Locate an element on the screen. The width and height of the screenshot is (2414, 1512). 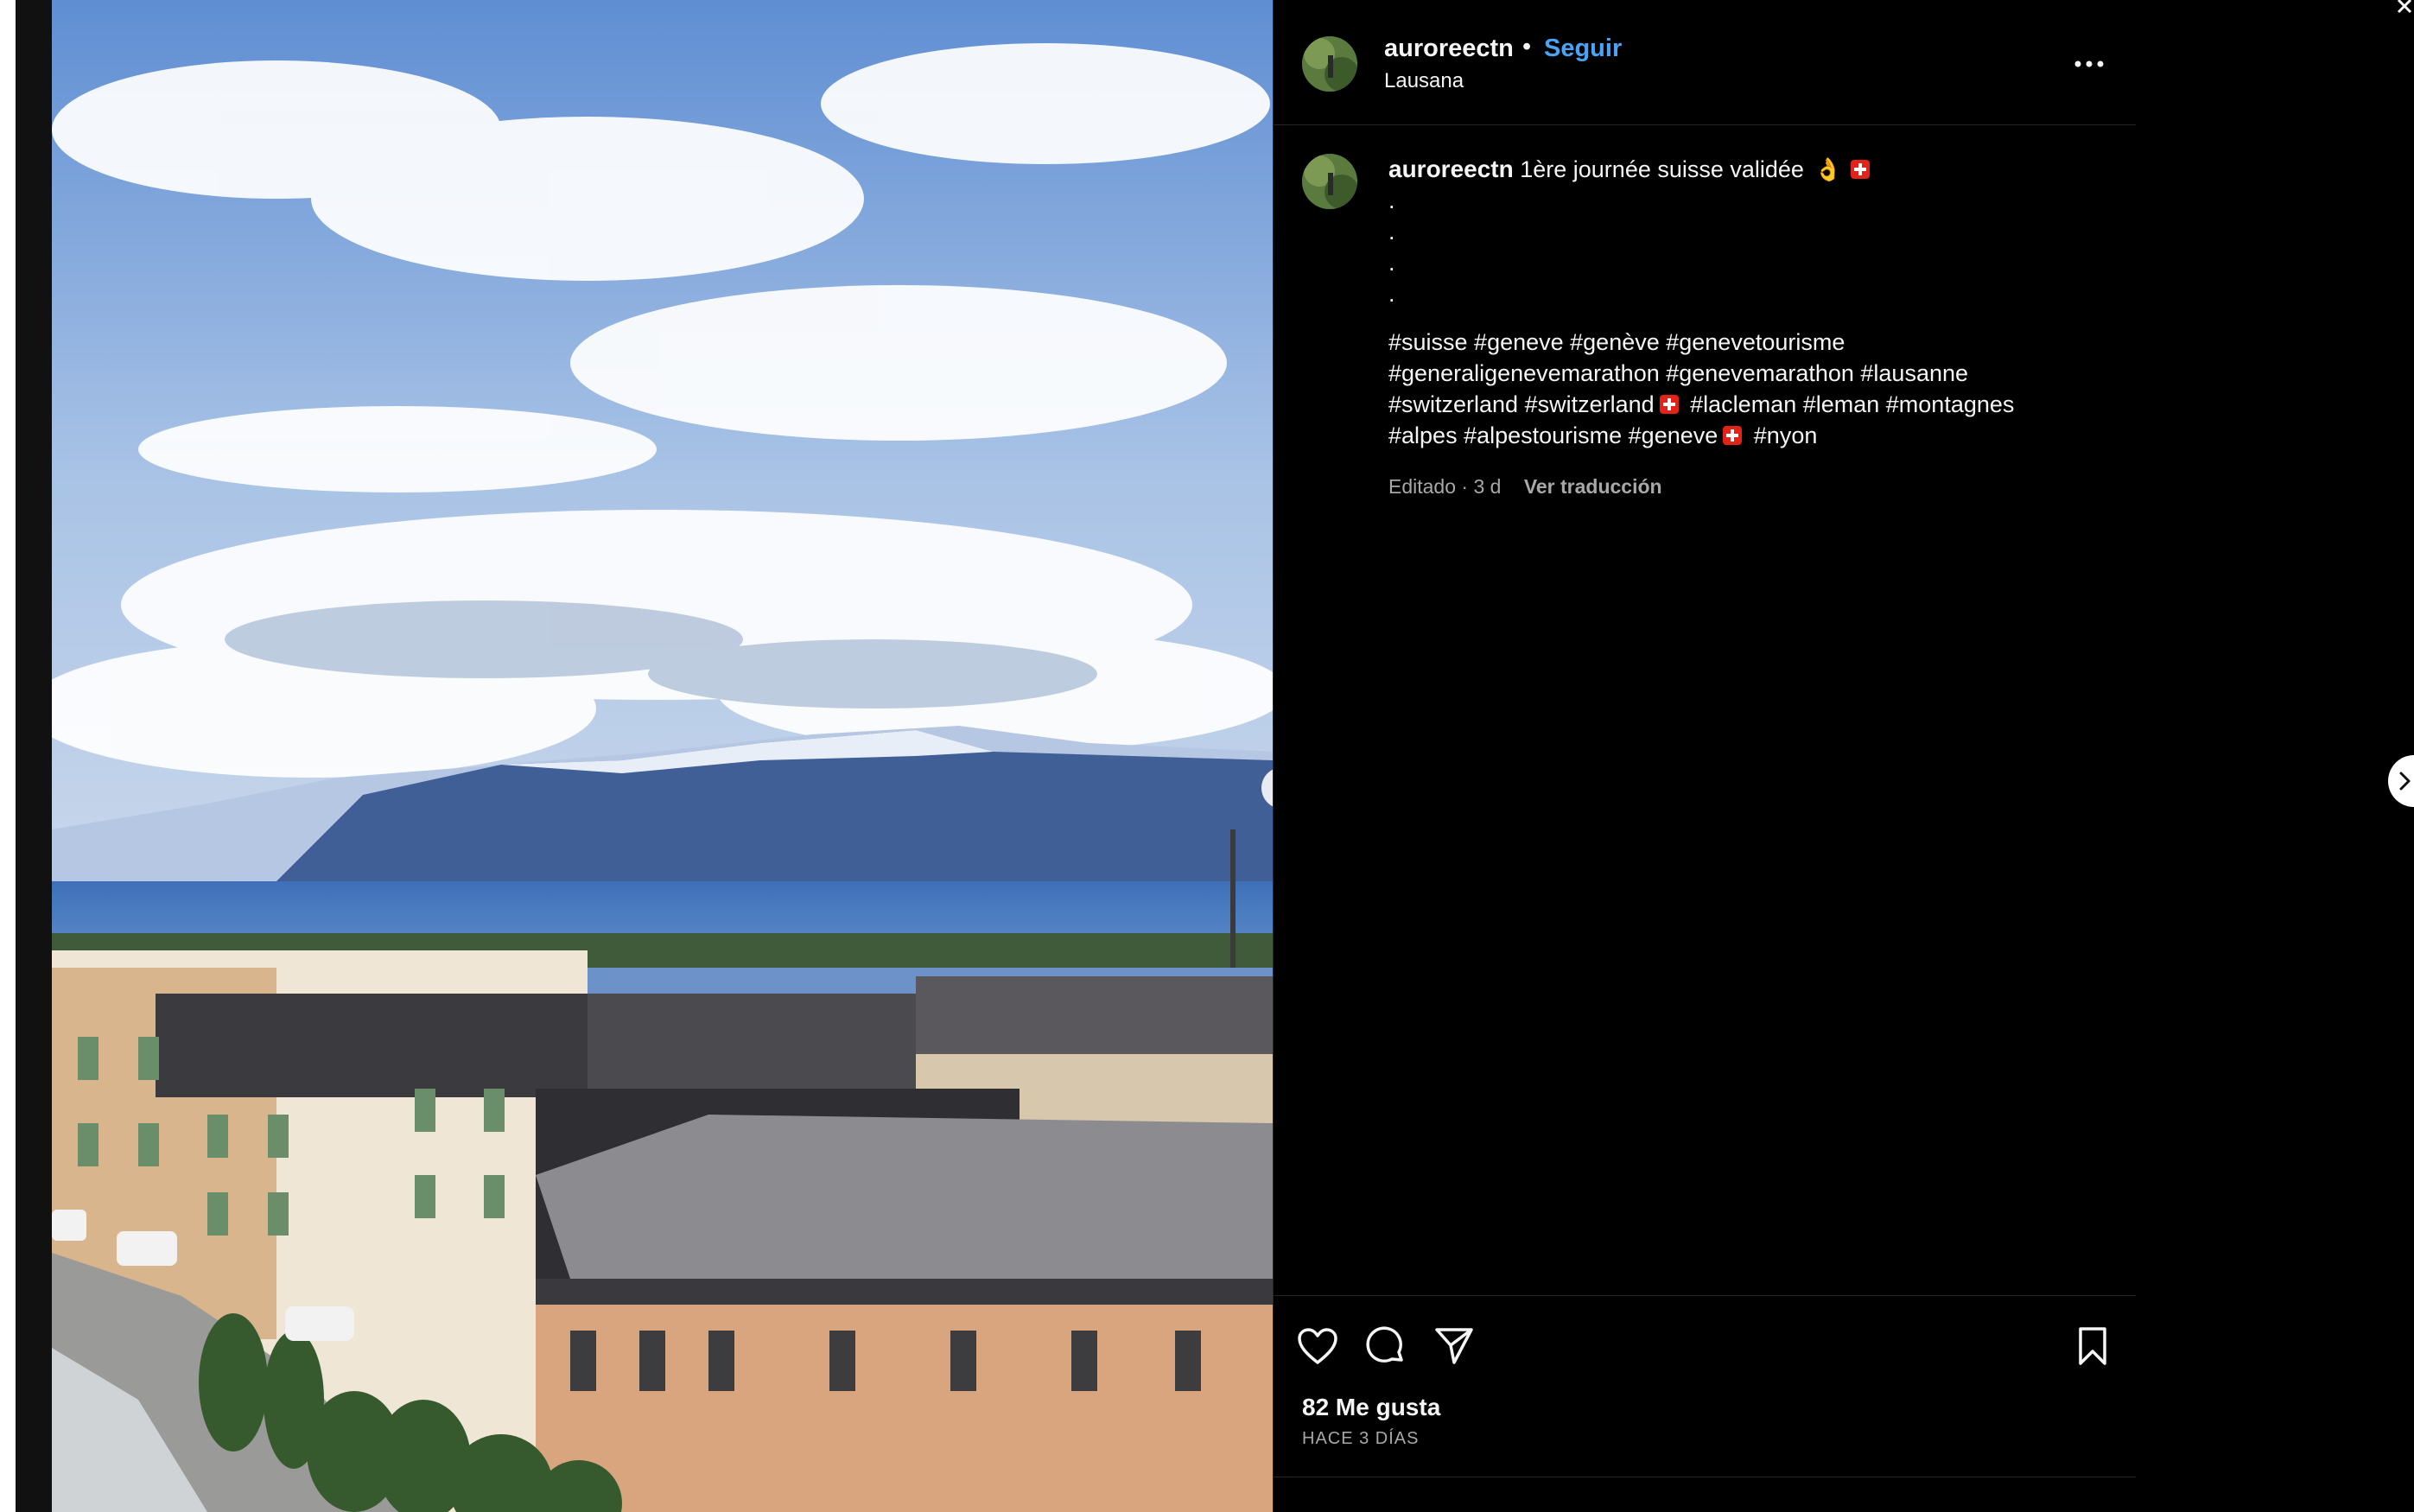
close-icon is located at coordinates (2404, 7).